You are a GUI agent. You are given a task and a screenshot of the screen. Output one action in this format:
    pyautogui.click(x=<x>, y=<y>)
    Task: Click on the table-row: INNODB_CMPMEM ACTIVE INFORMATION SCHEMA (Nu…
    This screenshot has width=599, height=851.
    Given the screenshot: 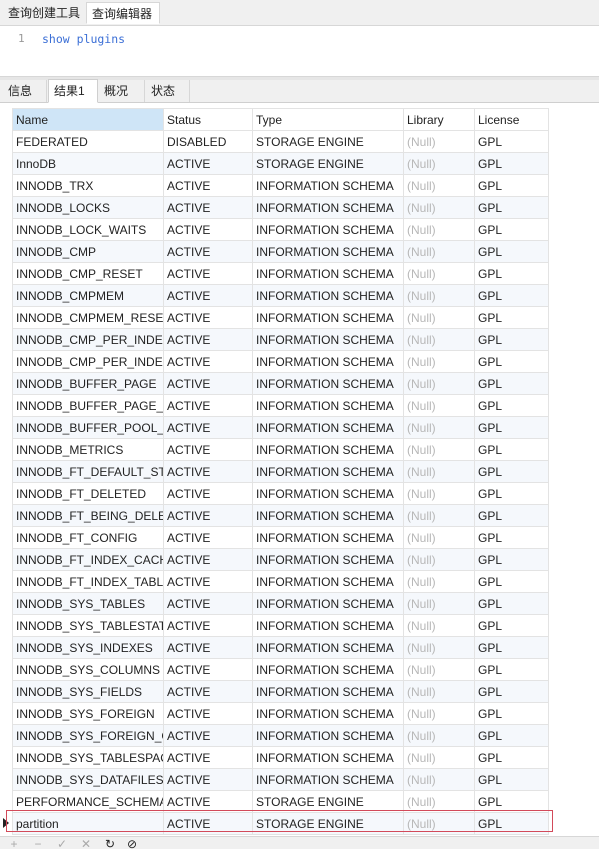 What is the action you would take?
    pyautogui.click(x=280, y=295)
    